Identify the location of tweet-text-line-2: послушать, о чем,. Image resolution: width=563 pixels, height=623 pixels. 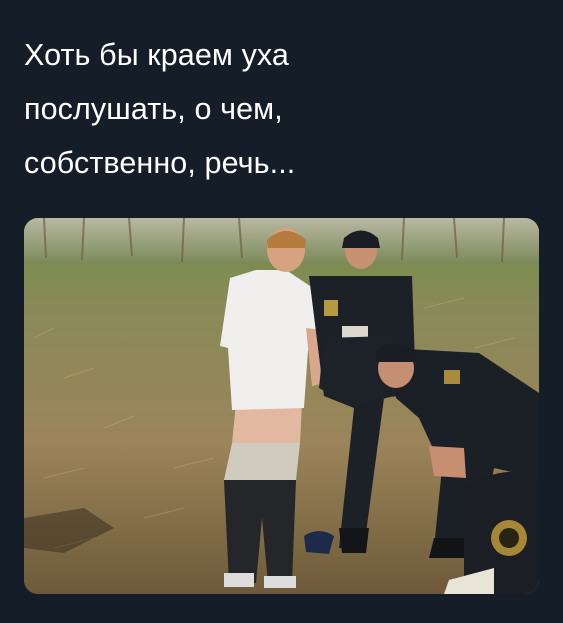
(153, 109).